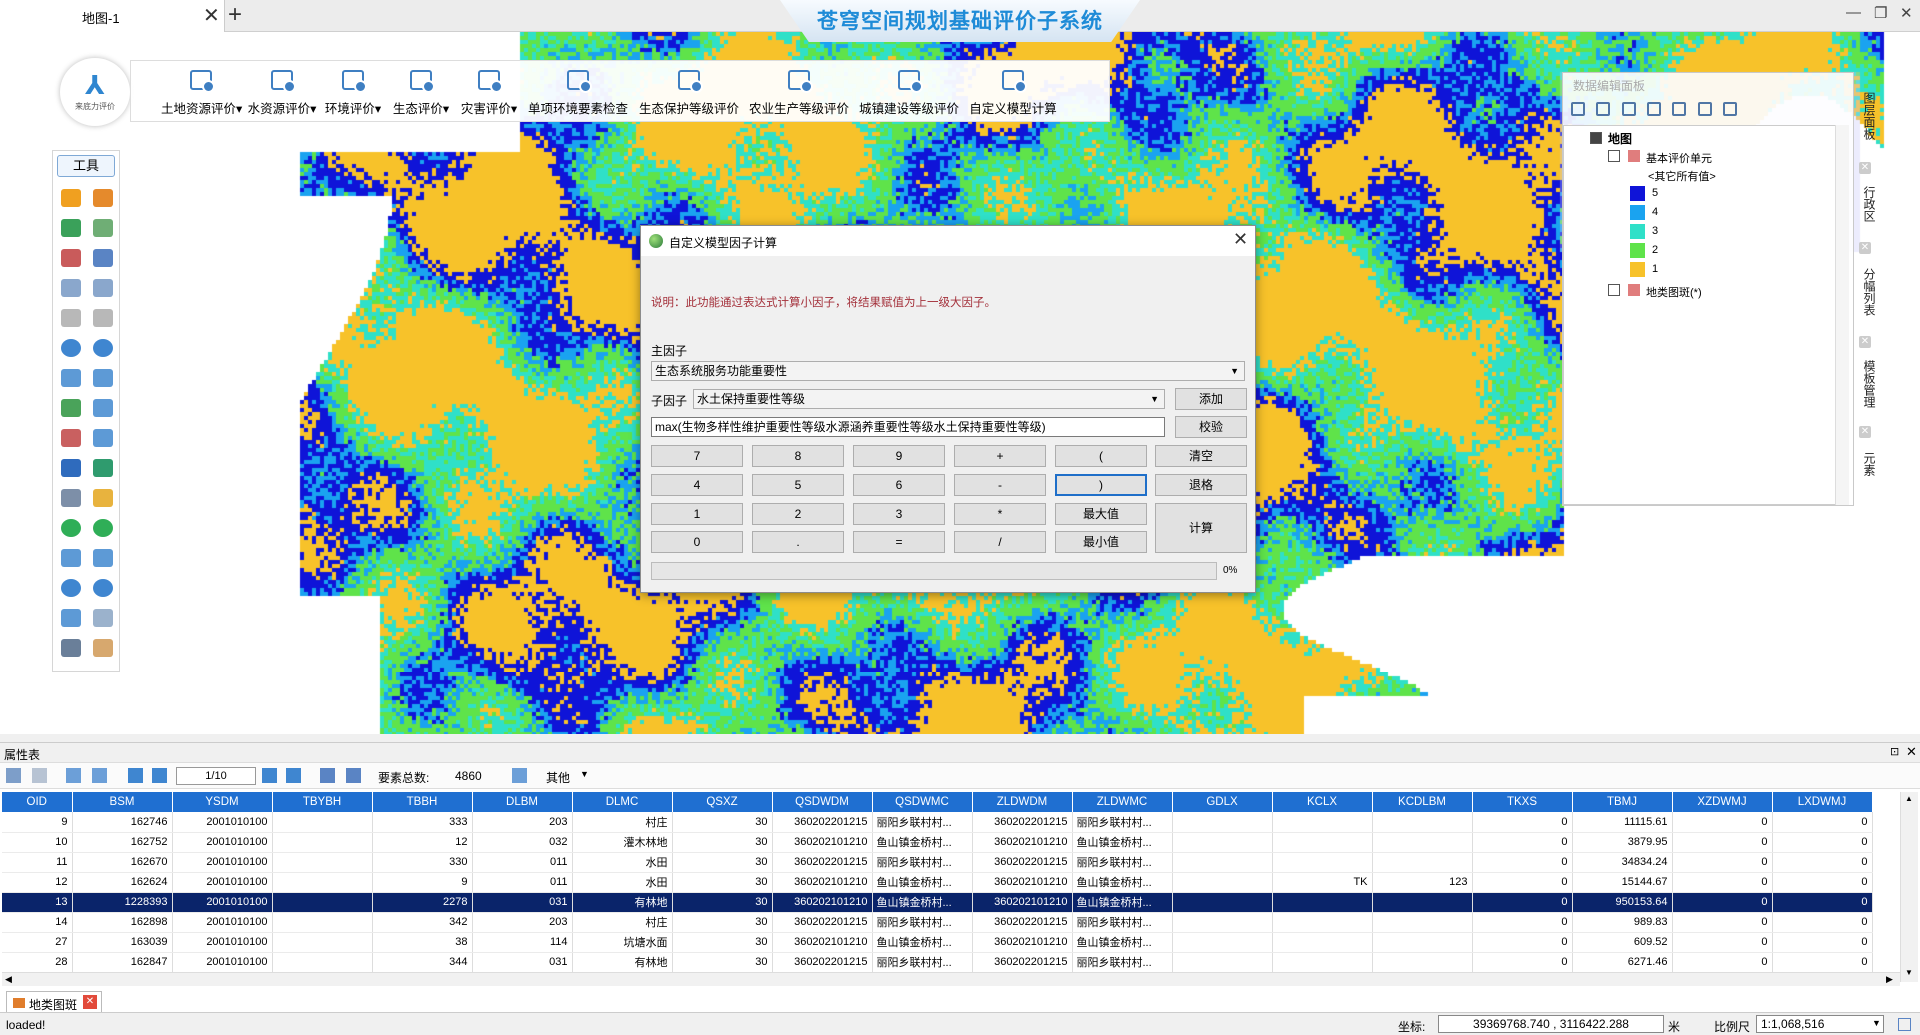 This screenshot has height=1035, width=1920. What do you see at coordinates (1822, 802) in the screenshot?
I see `column-header-lxdwmj: LXDWMJ` at bounding box center [1822, 802].